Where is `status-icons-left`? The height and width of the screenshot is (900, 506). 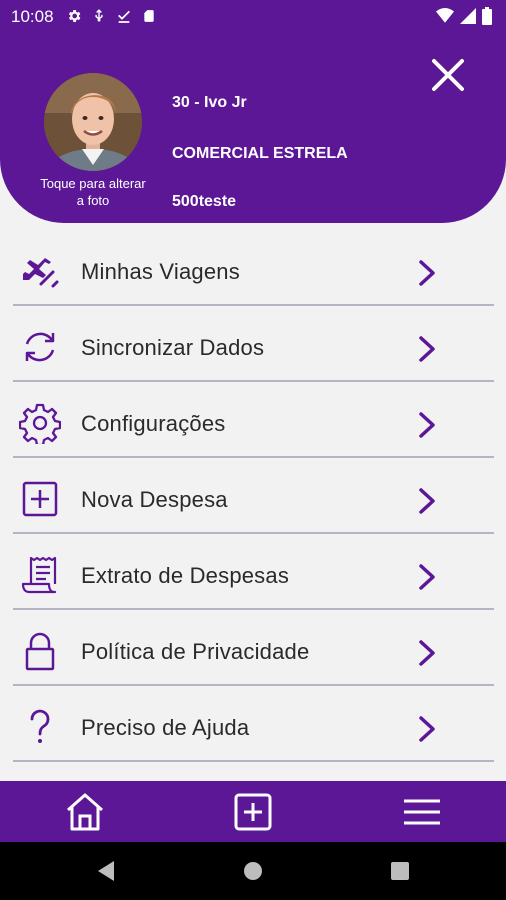 status-icons-left is located at coordinates (111, 16).